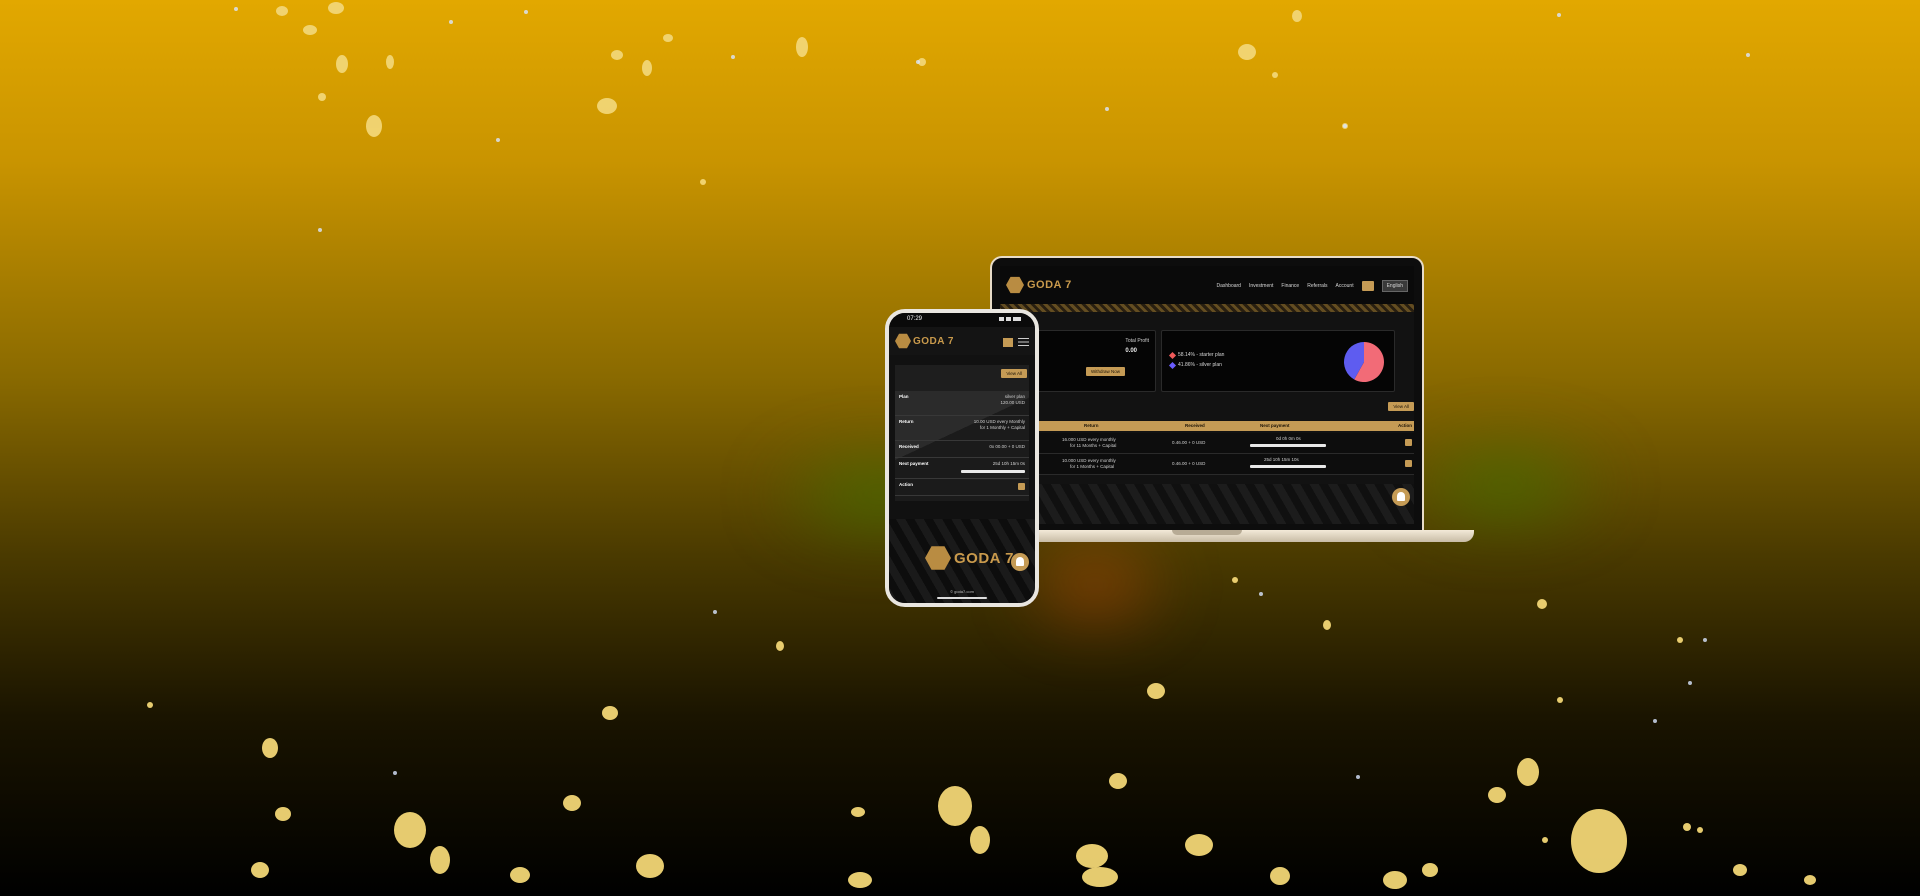  I want to click on laptop-footer, so click(1207, 504).